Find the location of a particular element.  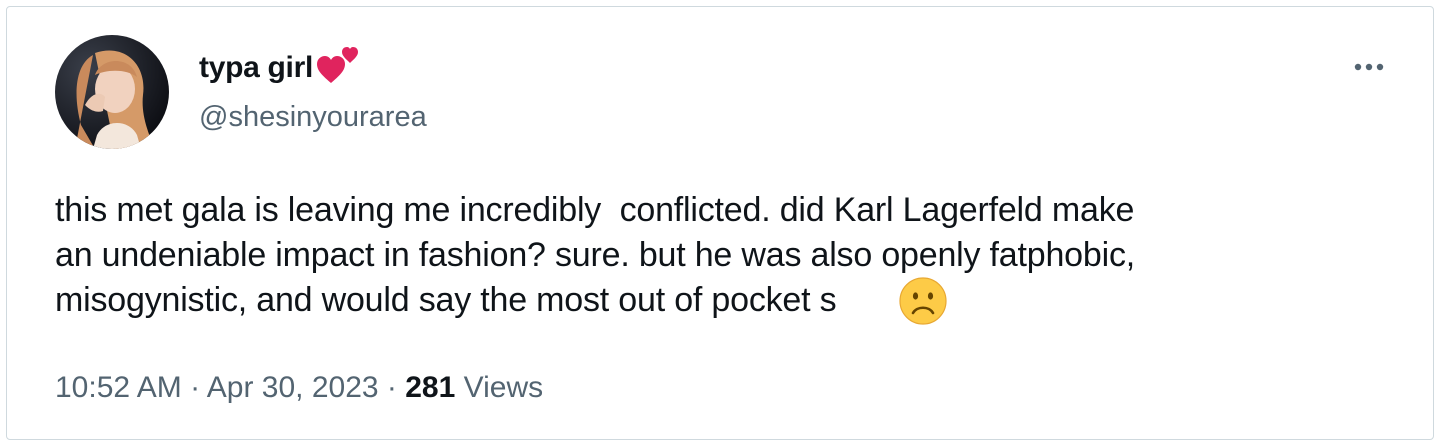

author-handle: @shesinyourarea is located at coordinates (313, 117).